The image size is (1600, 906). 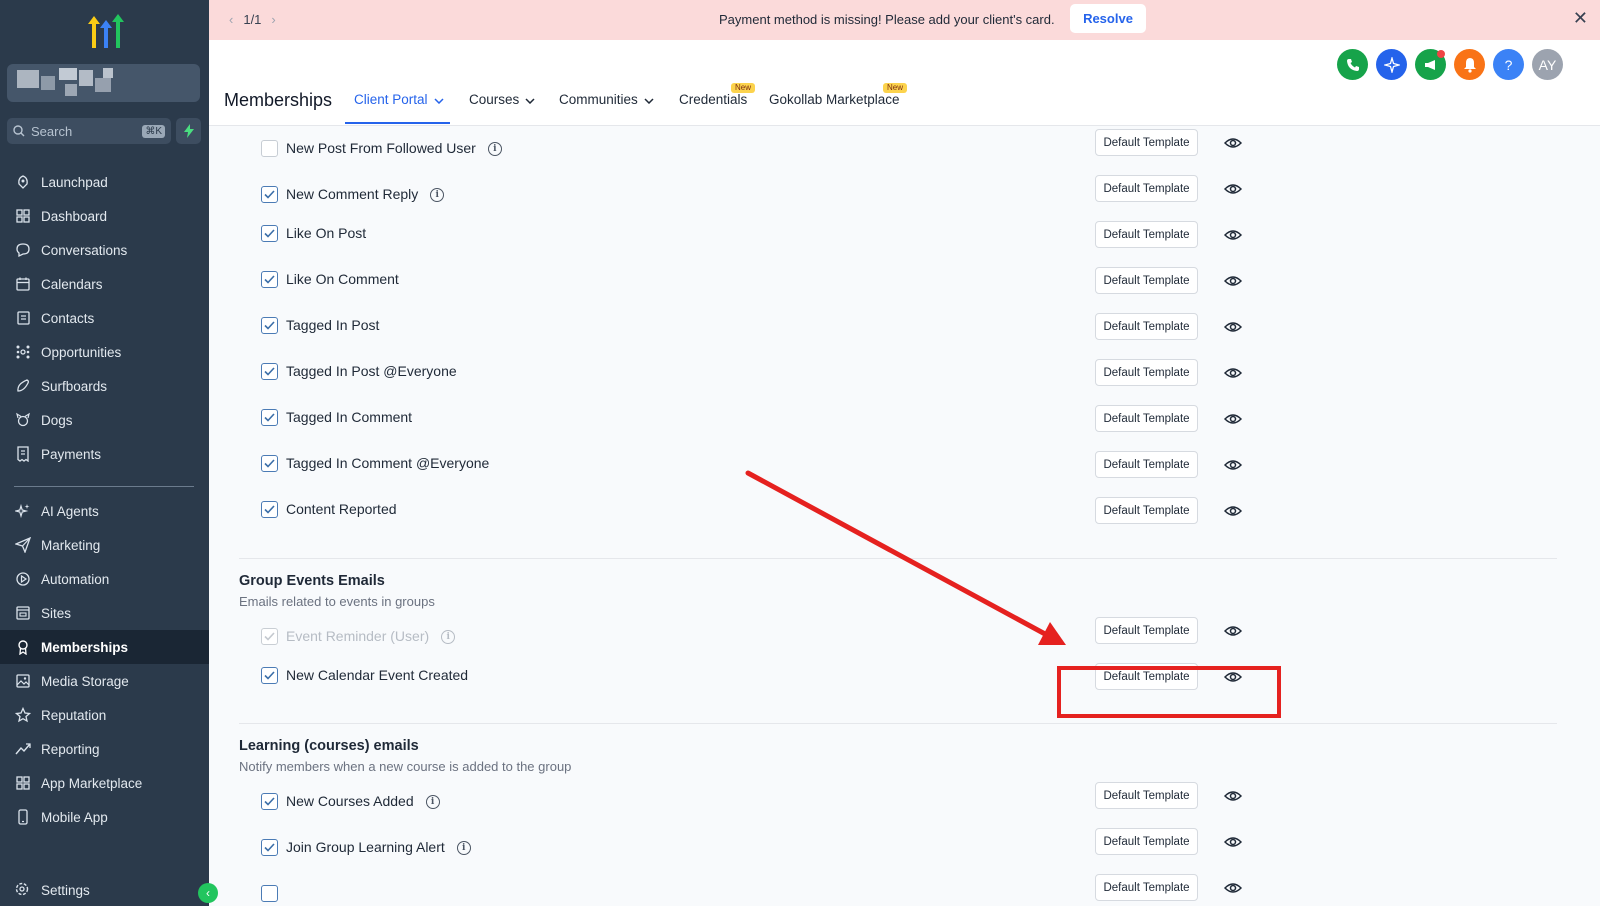 I want to click on sidebar-item-payments: Payments, so click(x=104, y=454).